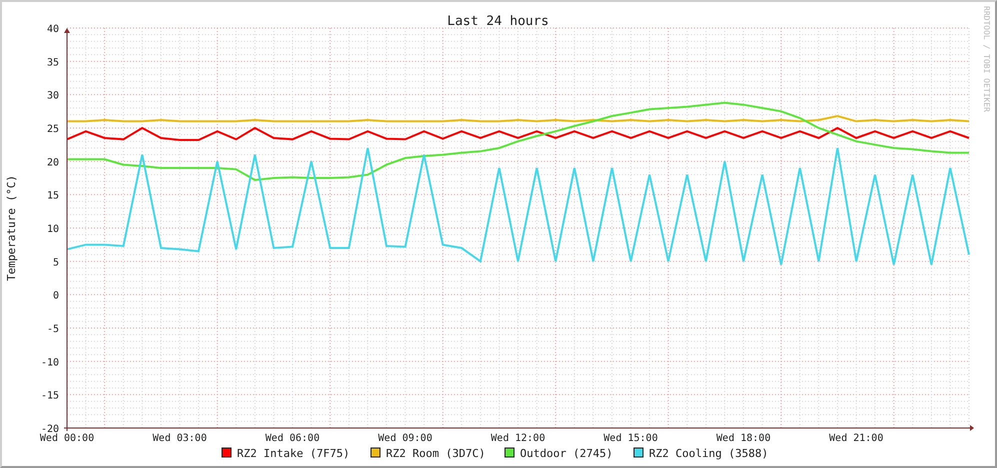 The width and height of the screenshot is (997, 468). I want to click on y-tick-label: 30, so click(52, 96).